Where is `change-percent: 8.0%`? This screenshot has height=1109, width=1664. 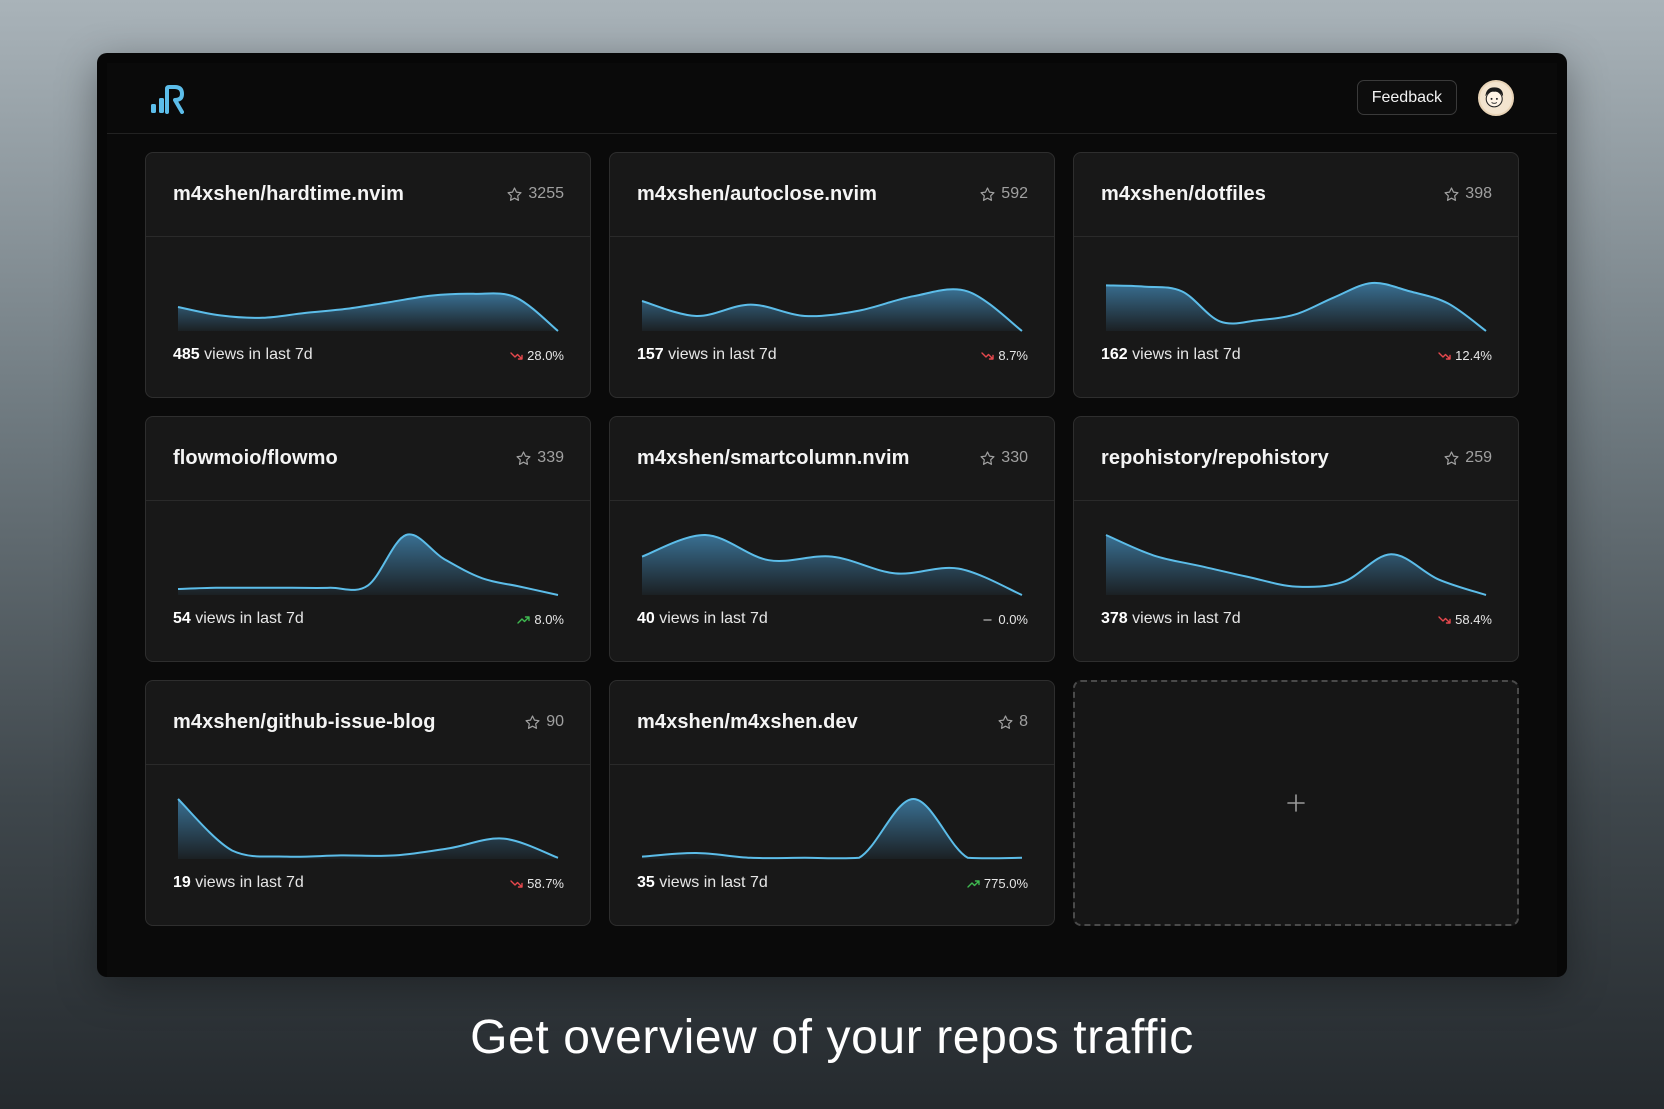
change-percent: 8.0% is located at coordinates (549, 619).